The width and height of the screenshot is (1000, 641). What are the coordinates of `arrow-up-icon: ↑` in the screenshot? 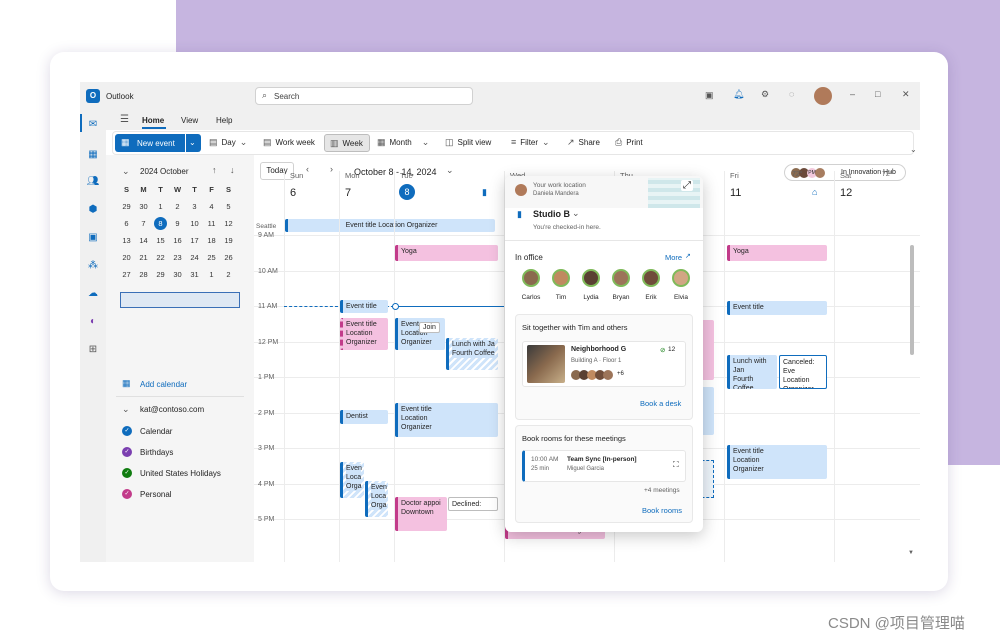 It's located at (214, 170).